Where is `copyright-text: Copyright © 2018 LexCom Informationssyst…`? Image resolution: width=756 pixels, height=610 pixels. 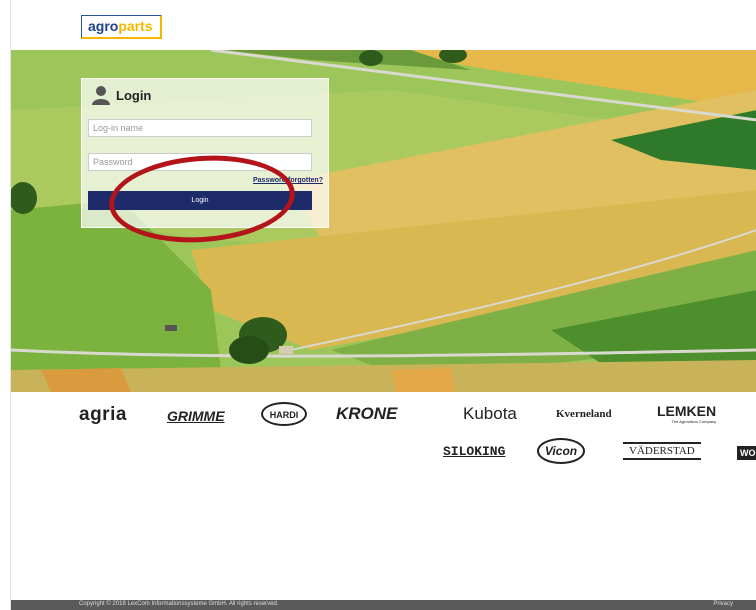
copyright-text: Copyright © 2018 LexCom Informationssyst… is located at coordinates (179, 604).